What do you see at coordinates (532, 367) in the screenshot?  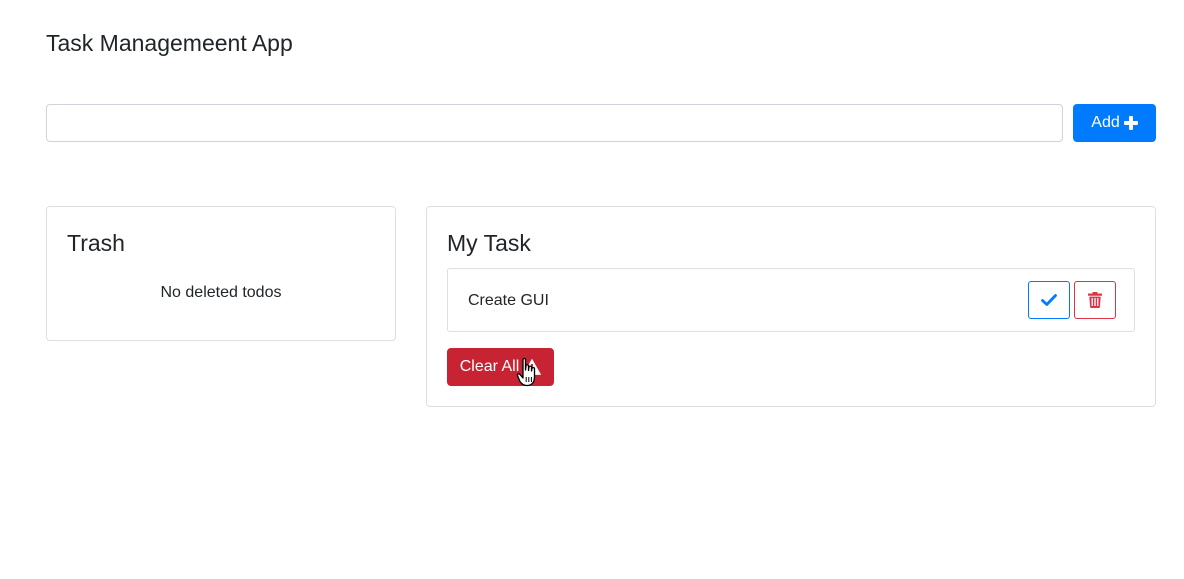 I see `warning-icon` at bounding box center [532, 367].